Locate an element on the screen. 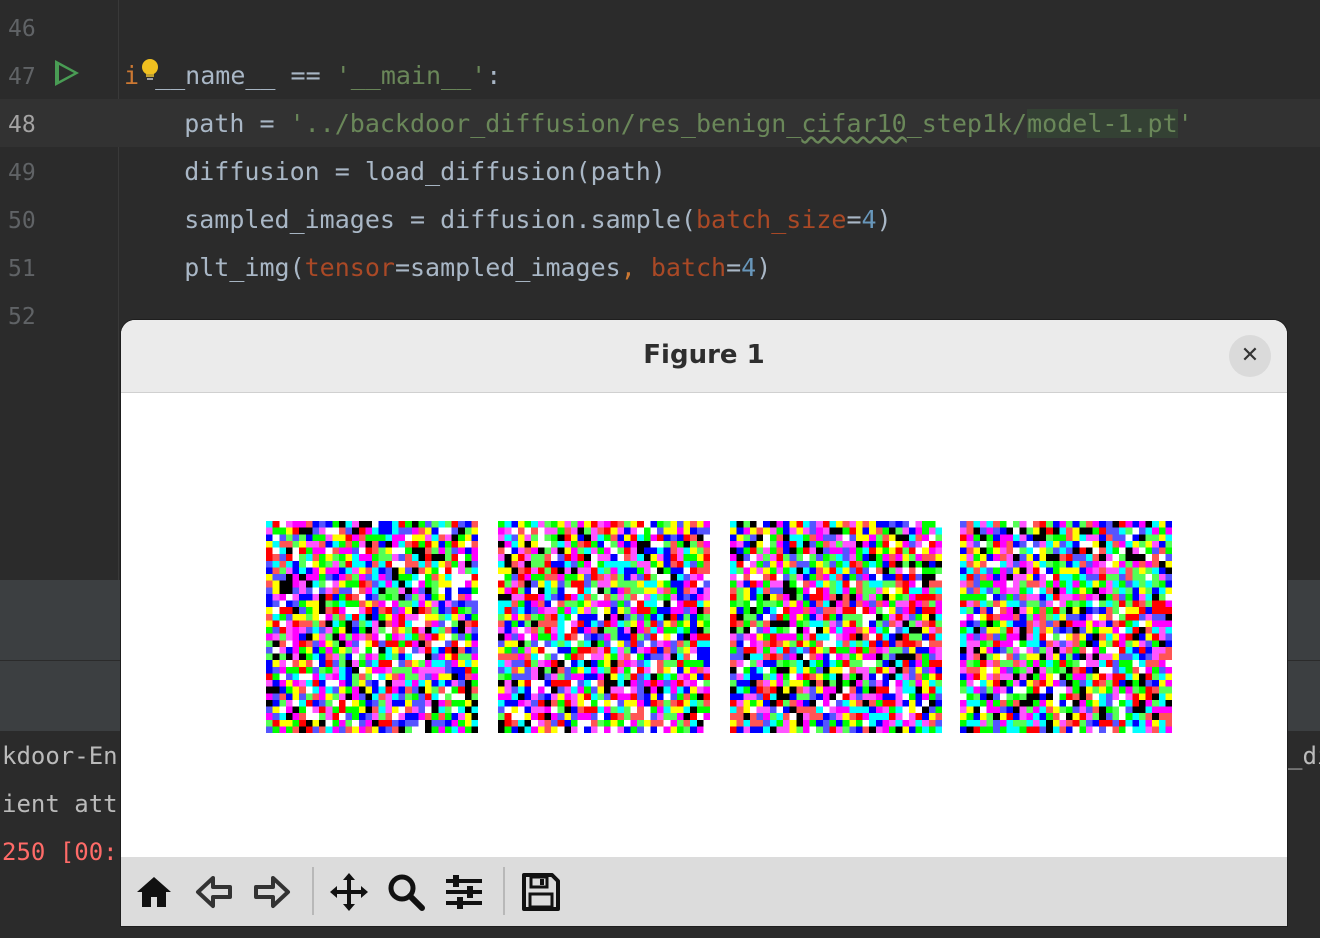 This screenshot has width=1320, height=938. code-line: 49 diffusion = load_diffusion(path) is located at coordinates (660, 171).